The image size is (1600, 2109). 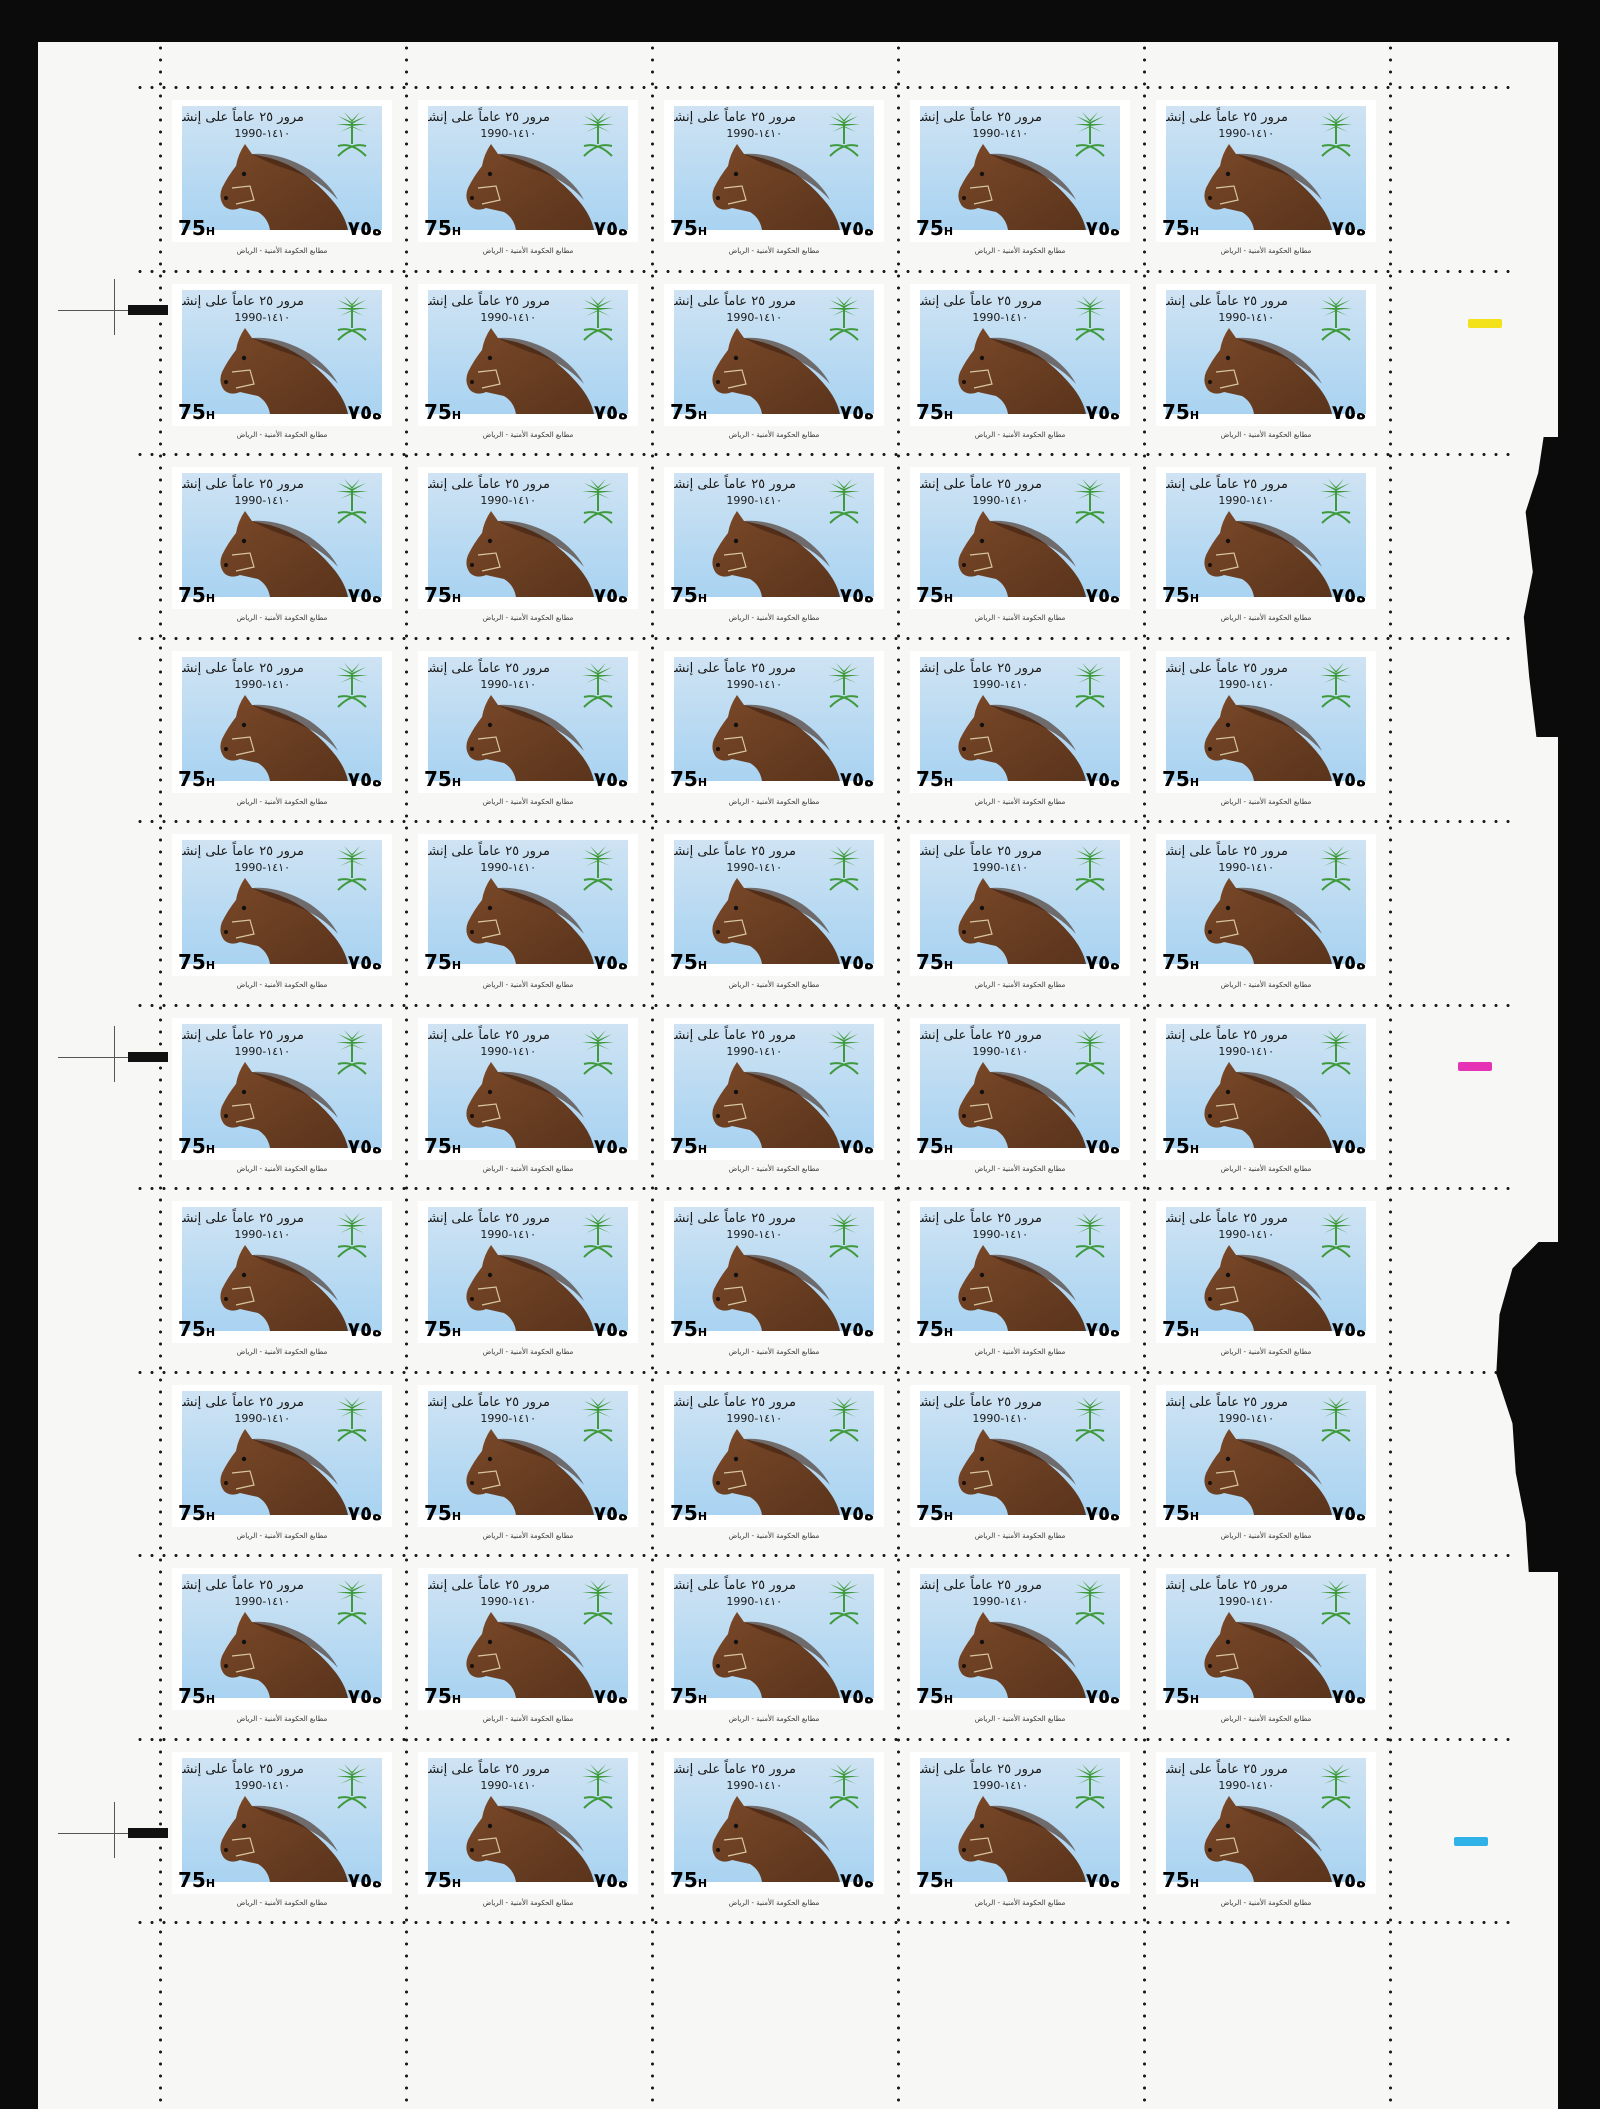 I want to click on color-bar-yellow, so click(x=1485, y=323).